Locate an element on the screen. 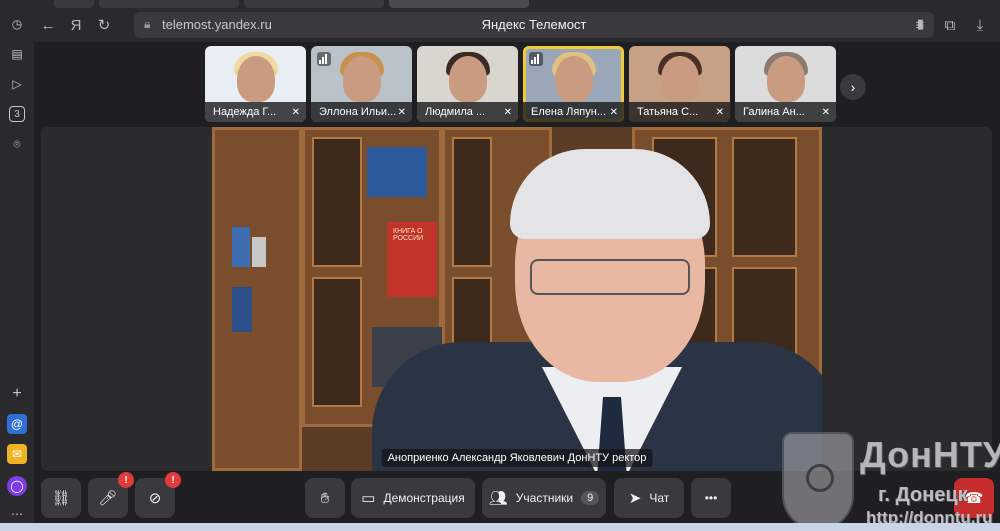  browser-sidebar: ◷ ▤ ▷ 3 ⌾ + @ ✉ ◯ ⋯ is located at coordinates (17, 265).